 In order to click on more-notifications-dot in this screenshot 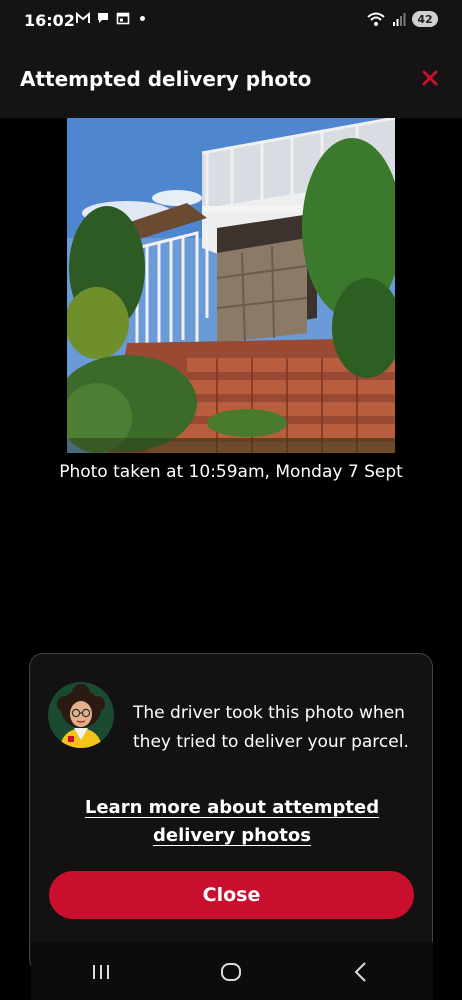, I will do `click(142, 18)`.